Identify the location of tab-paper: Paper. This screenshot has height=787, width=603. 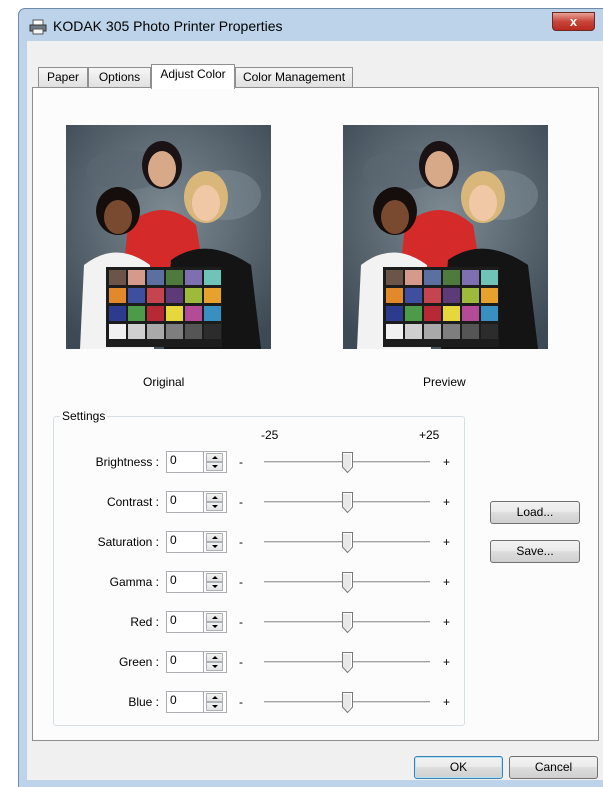
(63, 77).